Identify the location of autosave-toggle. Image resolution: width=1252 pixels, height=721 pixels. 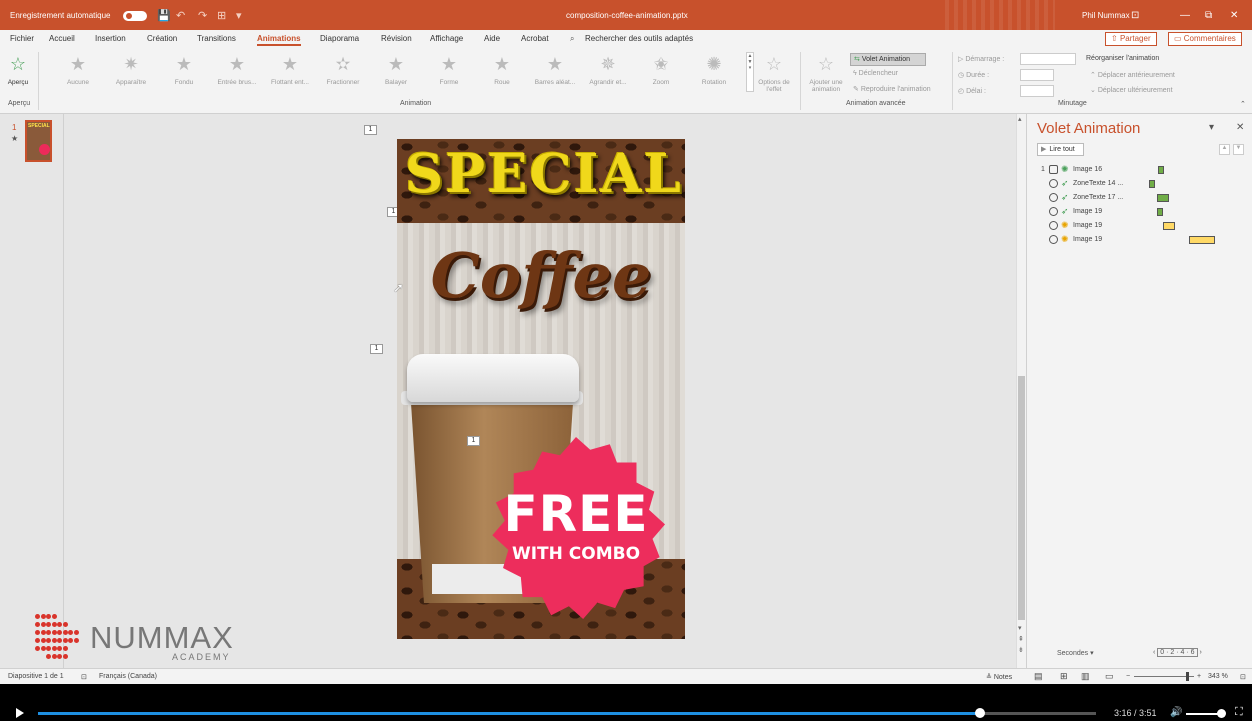
(135, 16).